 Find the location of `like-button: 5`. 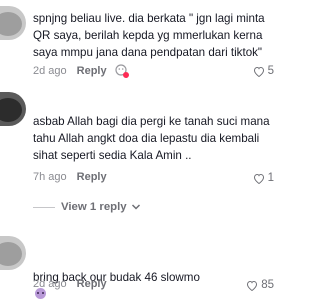

like-button: 5 is located at coordinates (263, 71).